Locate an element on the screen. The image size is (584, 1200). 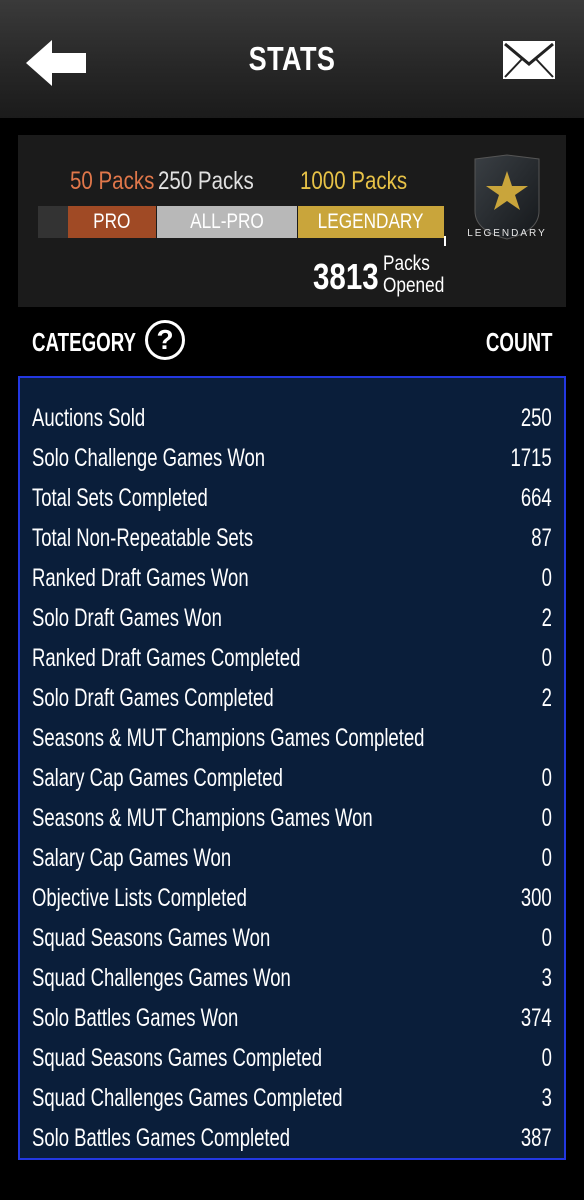
row-category: Solo Draft Games Completed is located at coordinates (153, 697).